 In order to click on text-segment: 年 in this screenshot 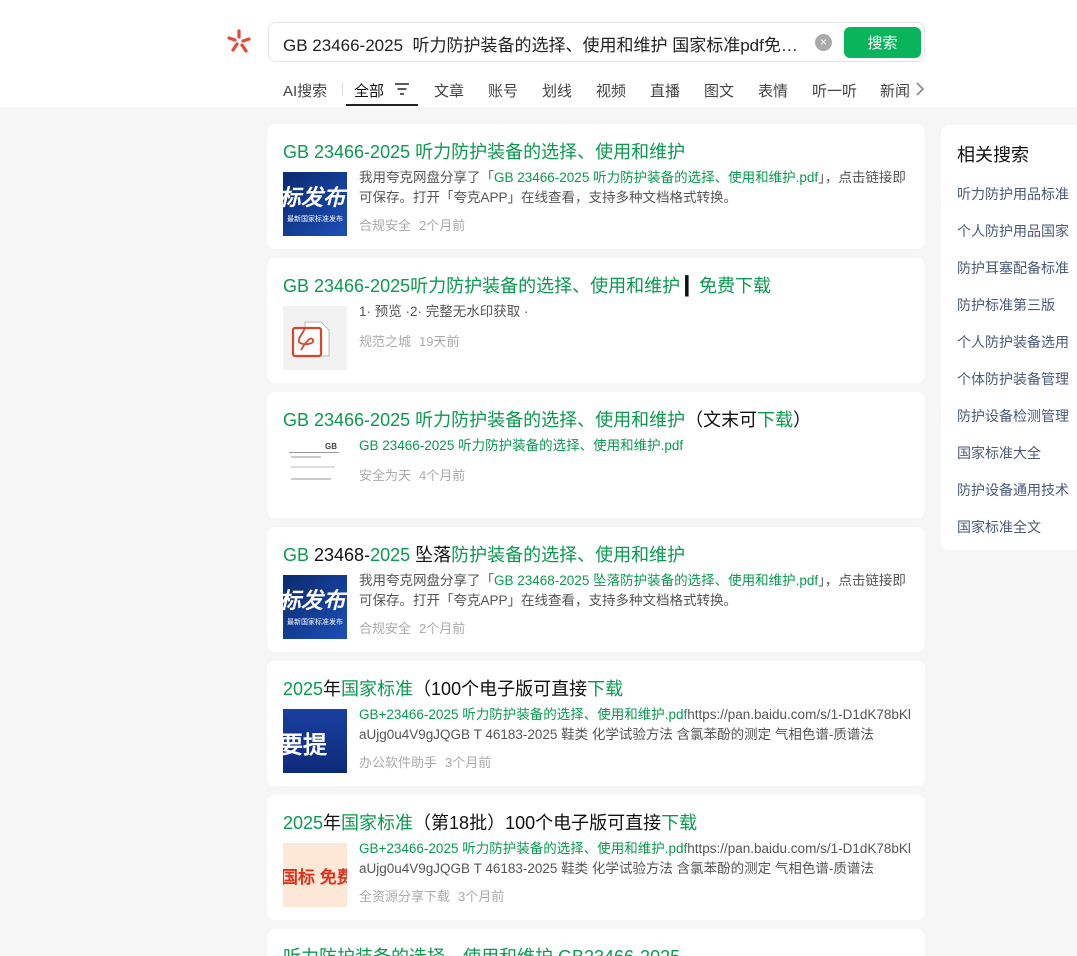, I will do `click(332, 689)`.